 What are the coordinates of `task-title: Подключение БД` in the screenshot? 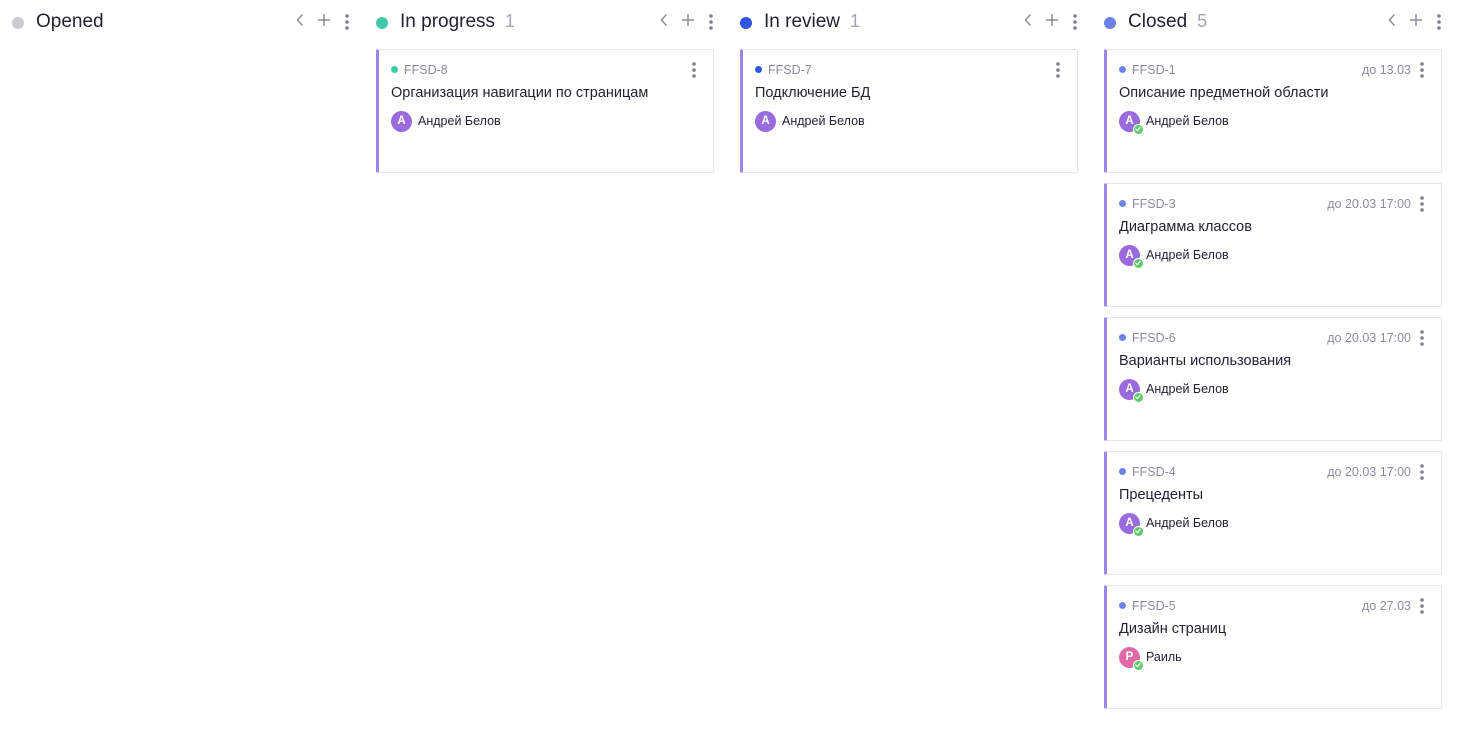 It's located at (813, 93).